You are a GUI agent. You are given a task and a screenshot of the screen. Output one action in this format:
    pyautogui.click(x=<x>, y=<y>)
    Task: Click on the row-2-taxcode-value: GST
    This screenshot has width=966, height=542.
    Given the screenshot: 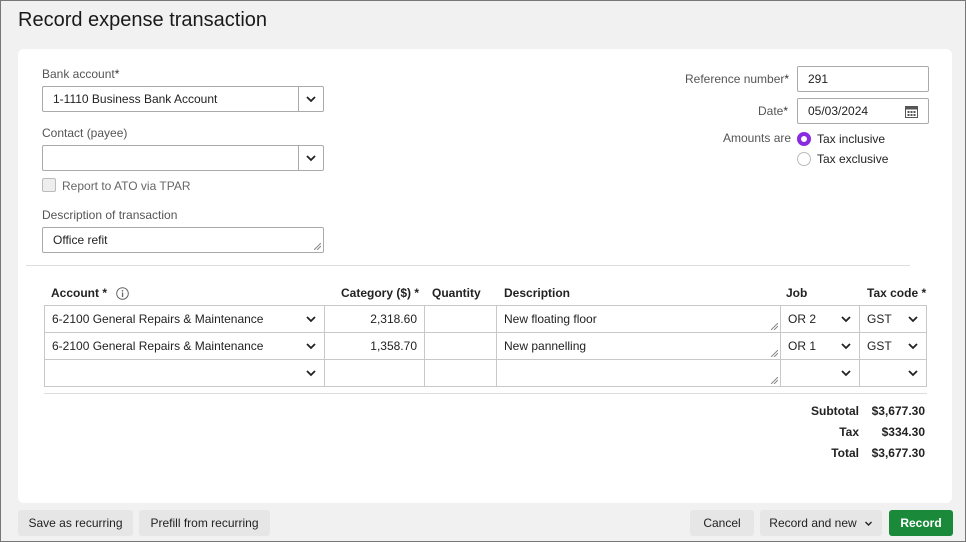 What is the action you would take?
    pyautogui.click(x=879, y=346)
    